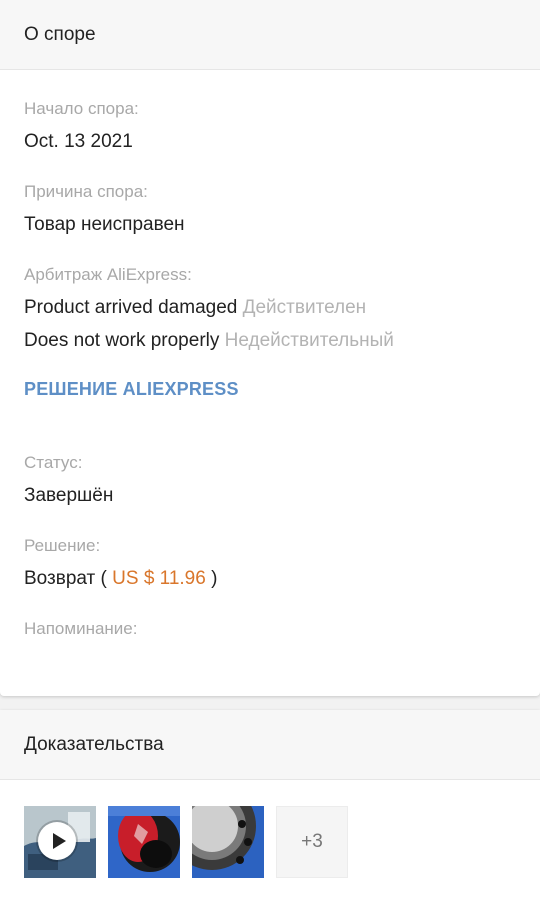  I want to click on dispute-start-value: Oct. 13 2021, so click(78, 141).